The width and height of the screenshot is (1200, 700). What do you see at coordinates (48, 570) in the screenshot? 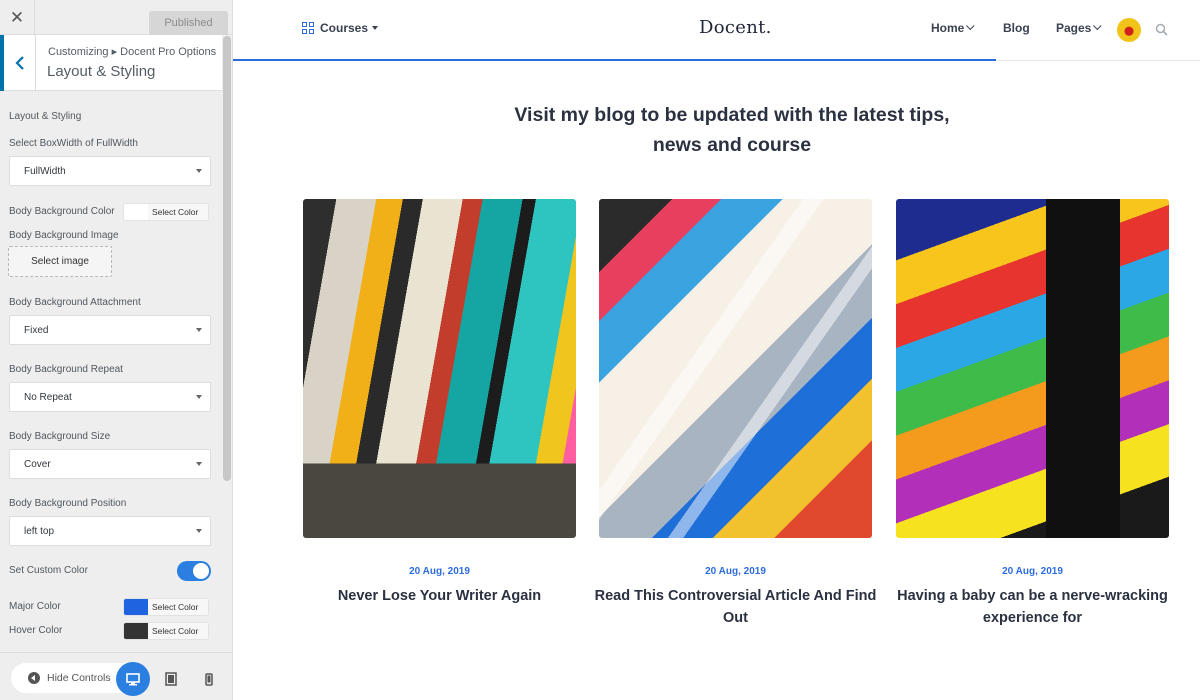
I see `custom-color-label: Set Custom Color` at bounding box center [48, 570].